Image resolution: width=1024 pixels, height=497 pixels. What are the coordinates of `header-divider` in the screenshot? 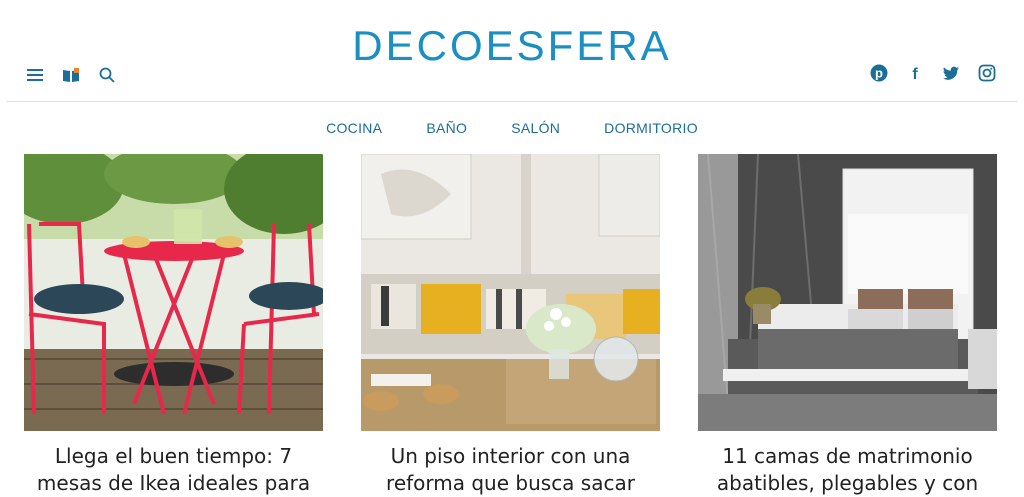 It's located at (512, 101).